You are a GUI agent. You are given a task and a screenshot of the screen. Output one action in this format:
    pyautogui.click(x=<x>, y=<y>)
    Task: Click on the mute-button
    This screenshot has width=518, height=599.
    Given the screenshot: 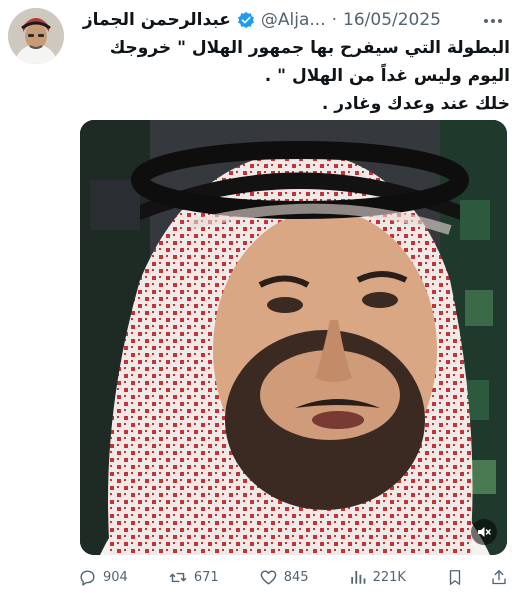 What is the action you would take?
    pyautogui.click(x=484, y=532)
    